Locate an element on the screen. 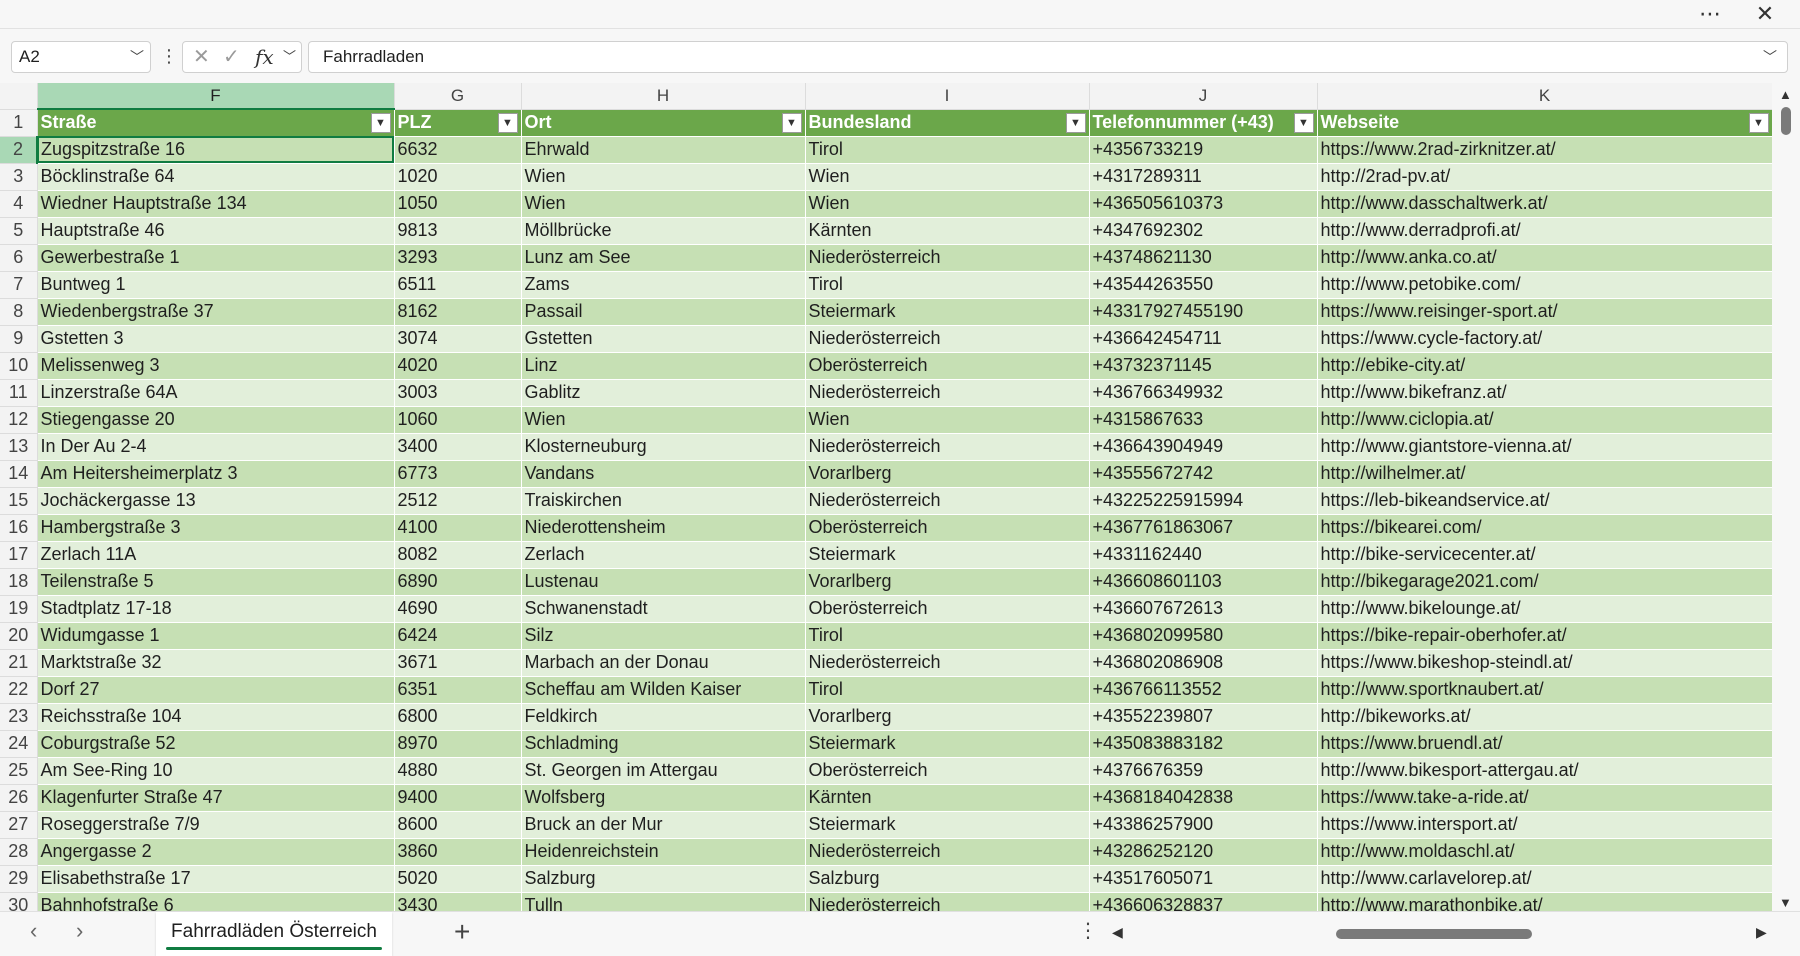 The height and width of the screenshot is (956, 1800). header-cell: Straße ▼ is located at coordinates (216, 123).